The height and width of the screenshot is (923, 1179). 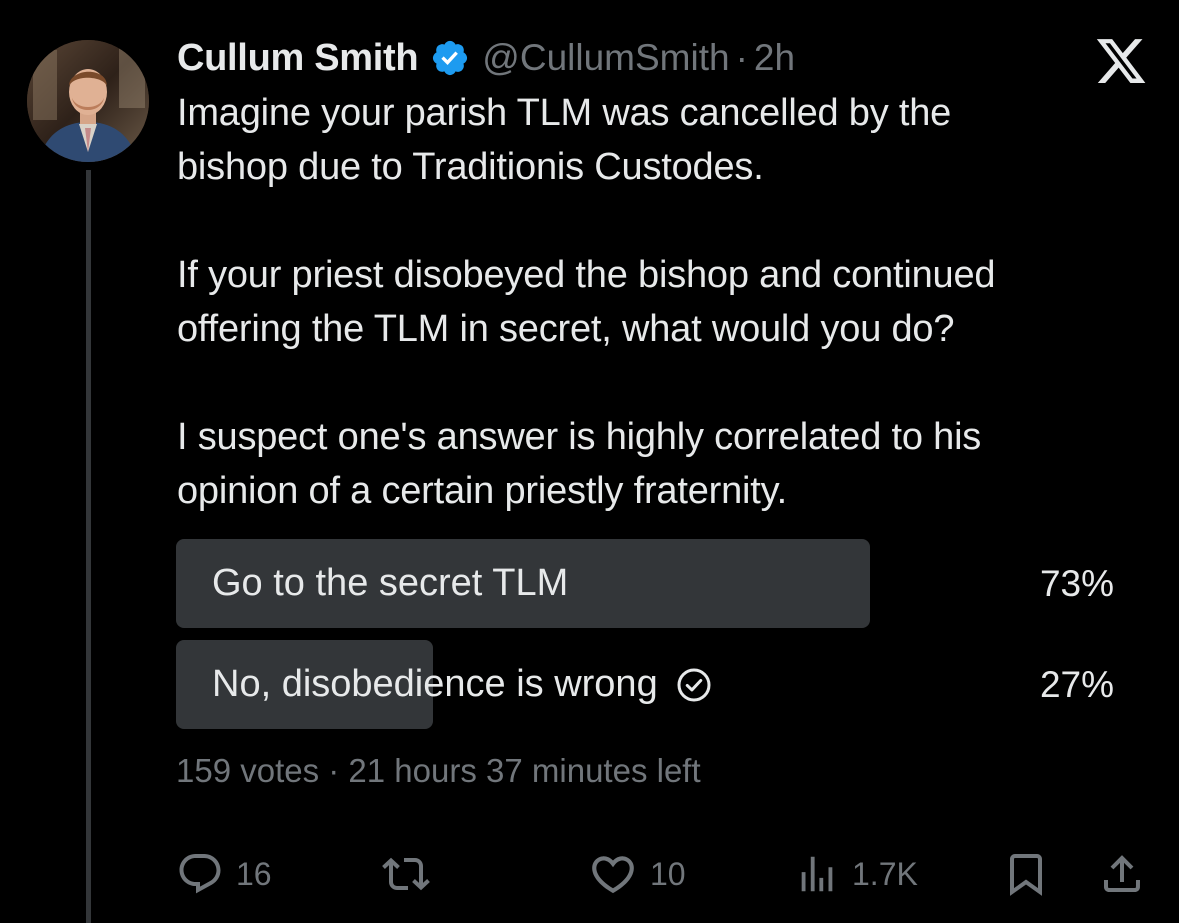 I want to click on avatar, so click(x=88, y=101).